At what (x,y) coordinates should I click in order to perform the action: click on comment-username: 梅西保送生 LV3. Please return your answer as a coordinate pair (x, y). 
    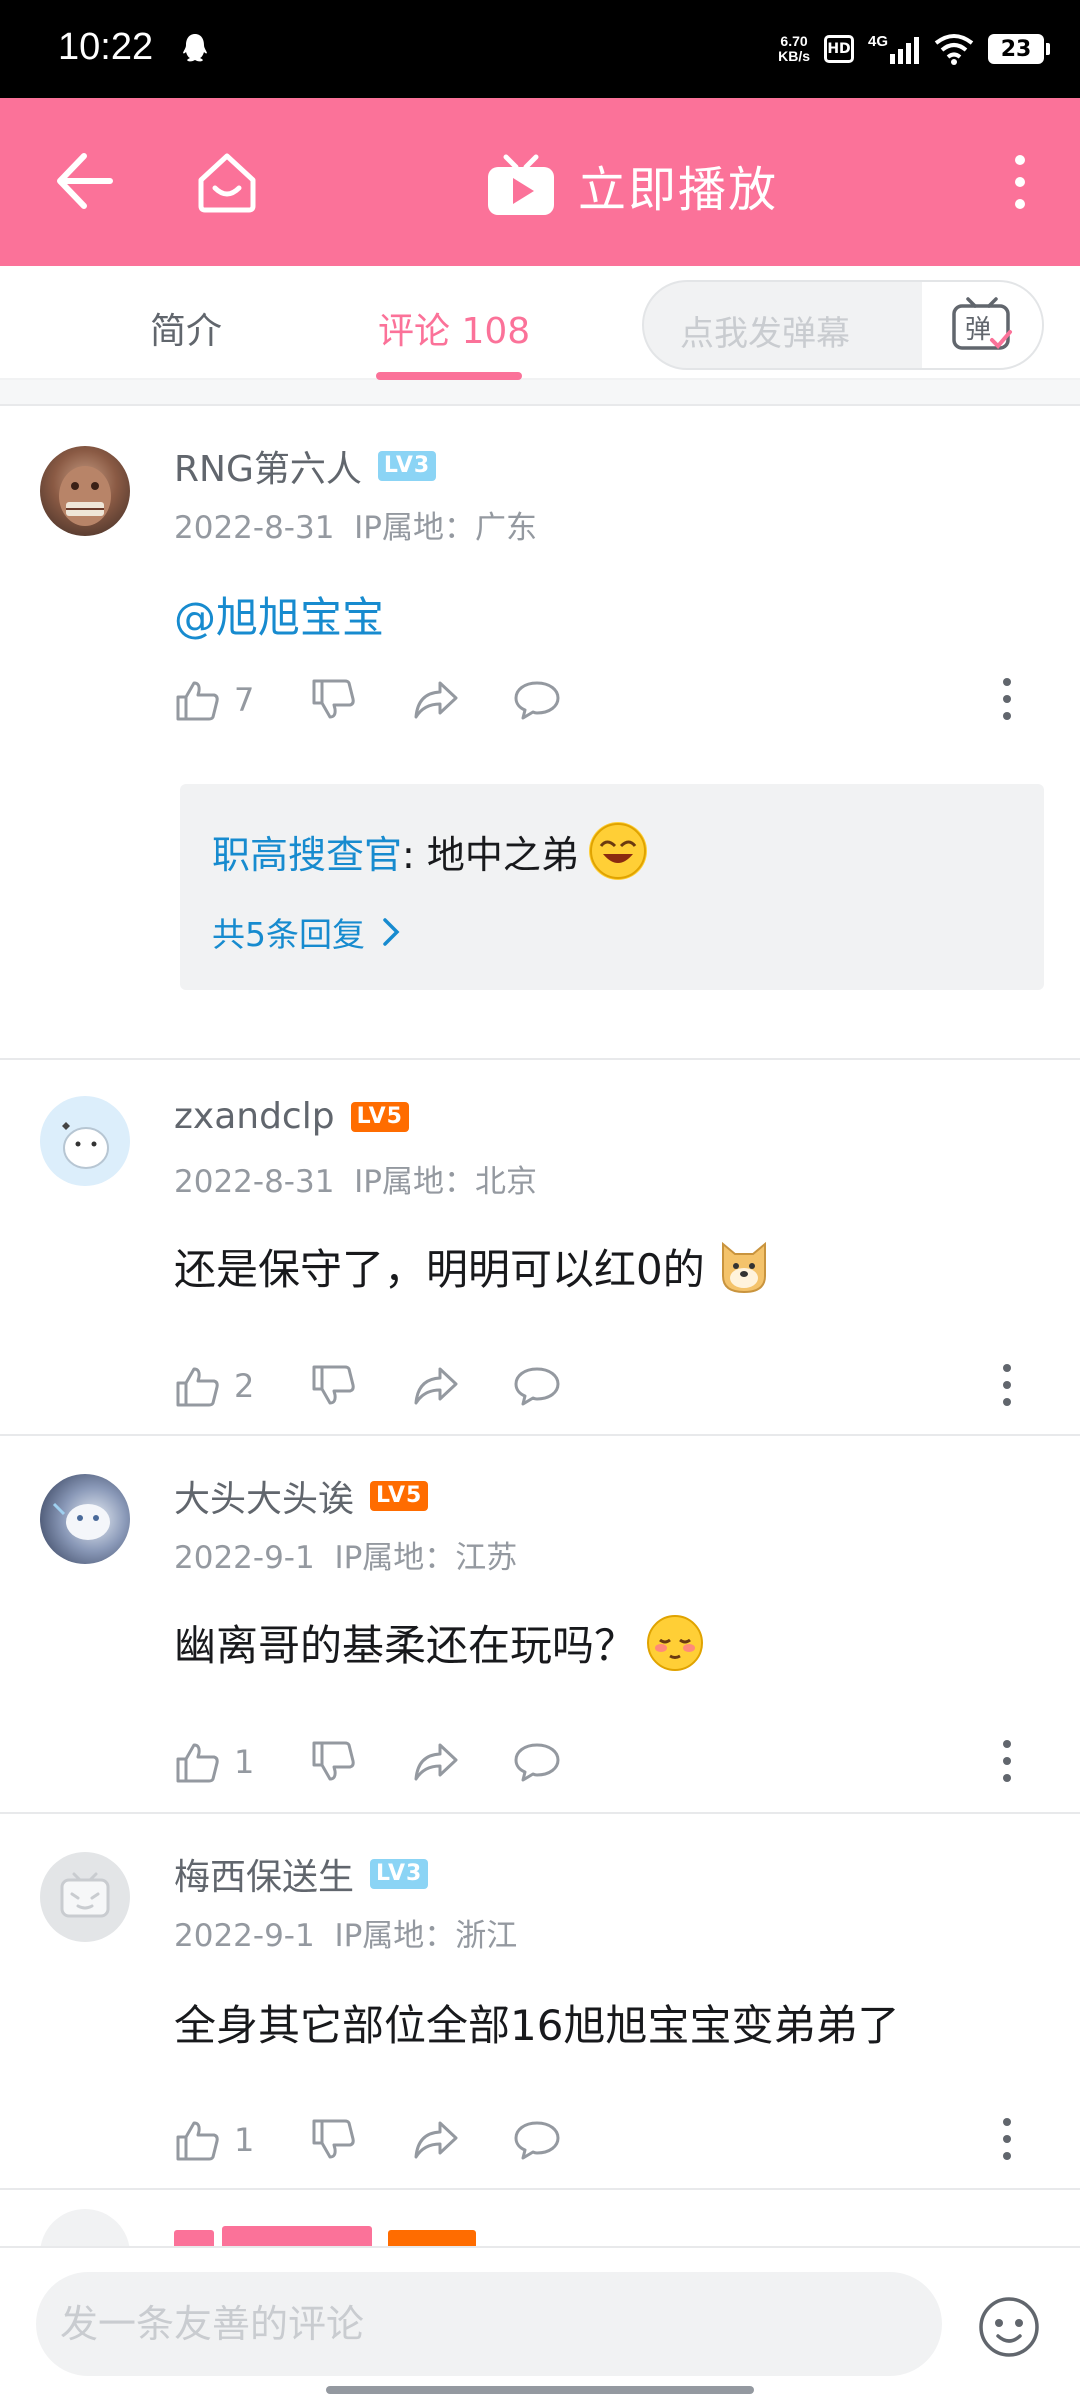
    Looking at the image, I should click on (301, 1874).